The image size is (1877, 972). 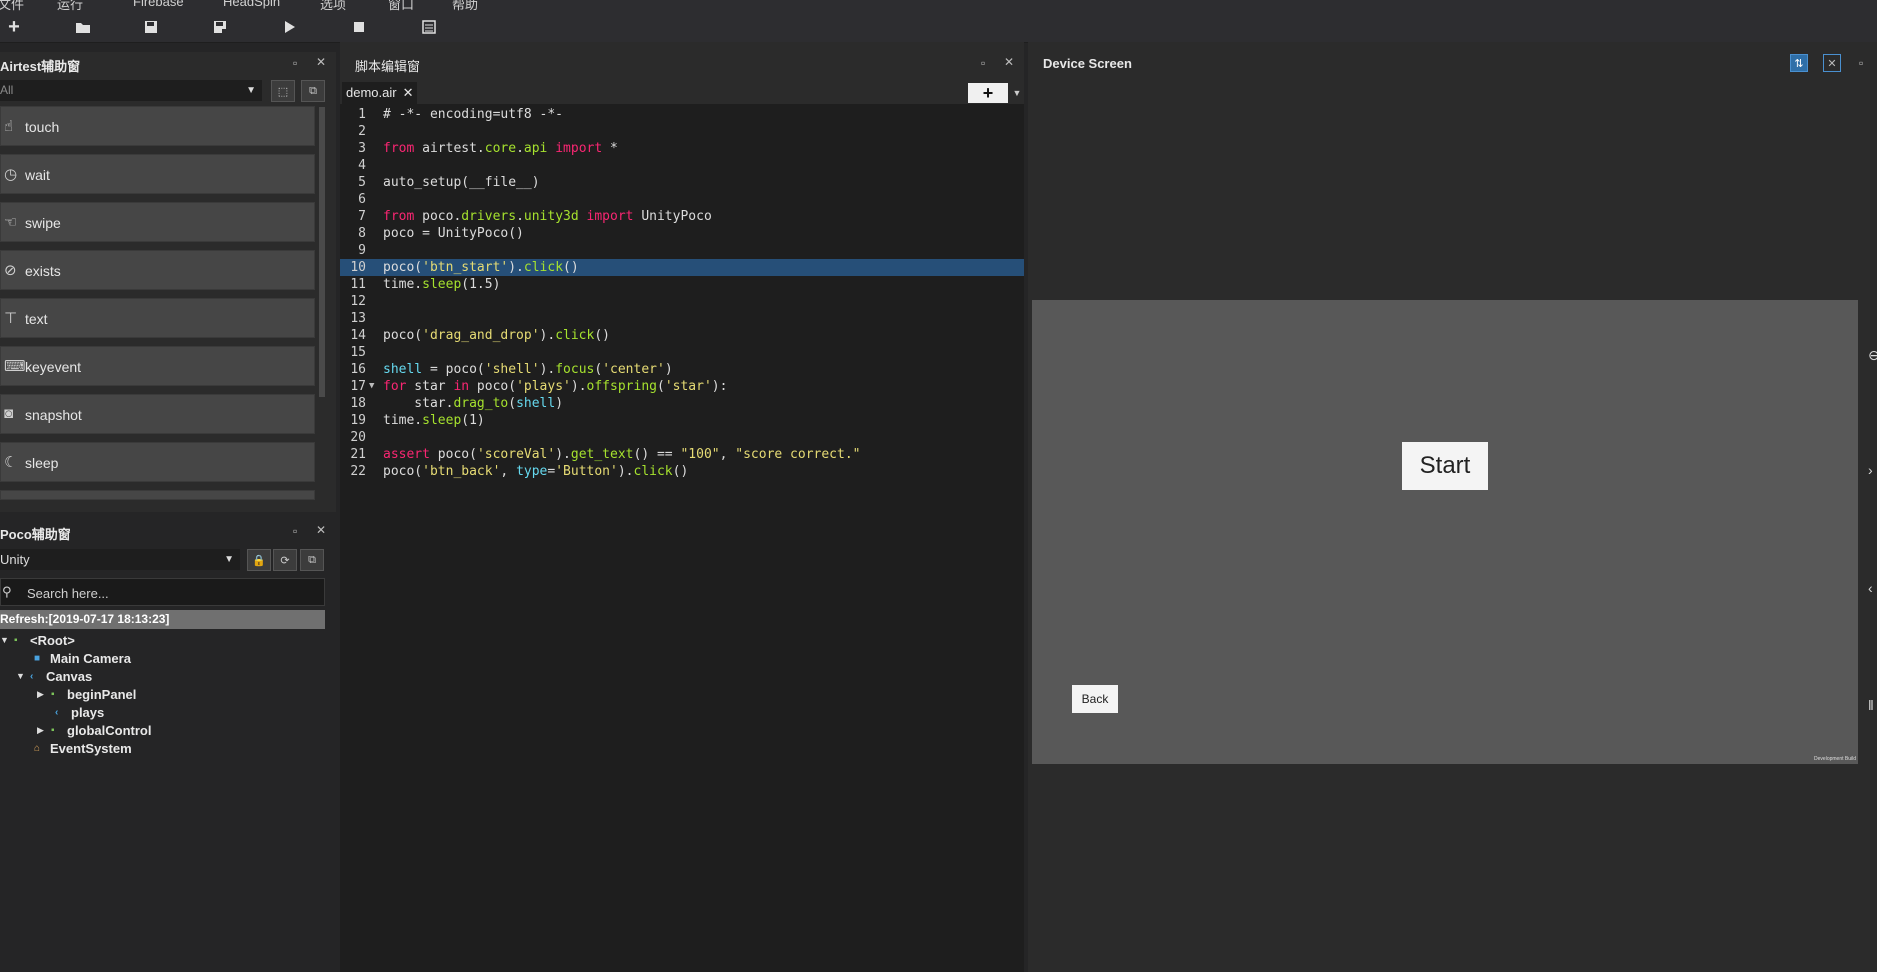 What do you see at coordinates (16, 640) in the screenshot?
I see `node-icon: ▪` at bounding box center [16, 640].